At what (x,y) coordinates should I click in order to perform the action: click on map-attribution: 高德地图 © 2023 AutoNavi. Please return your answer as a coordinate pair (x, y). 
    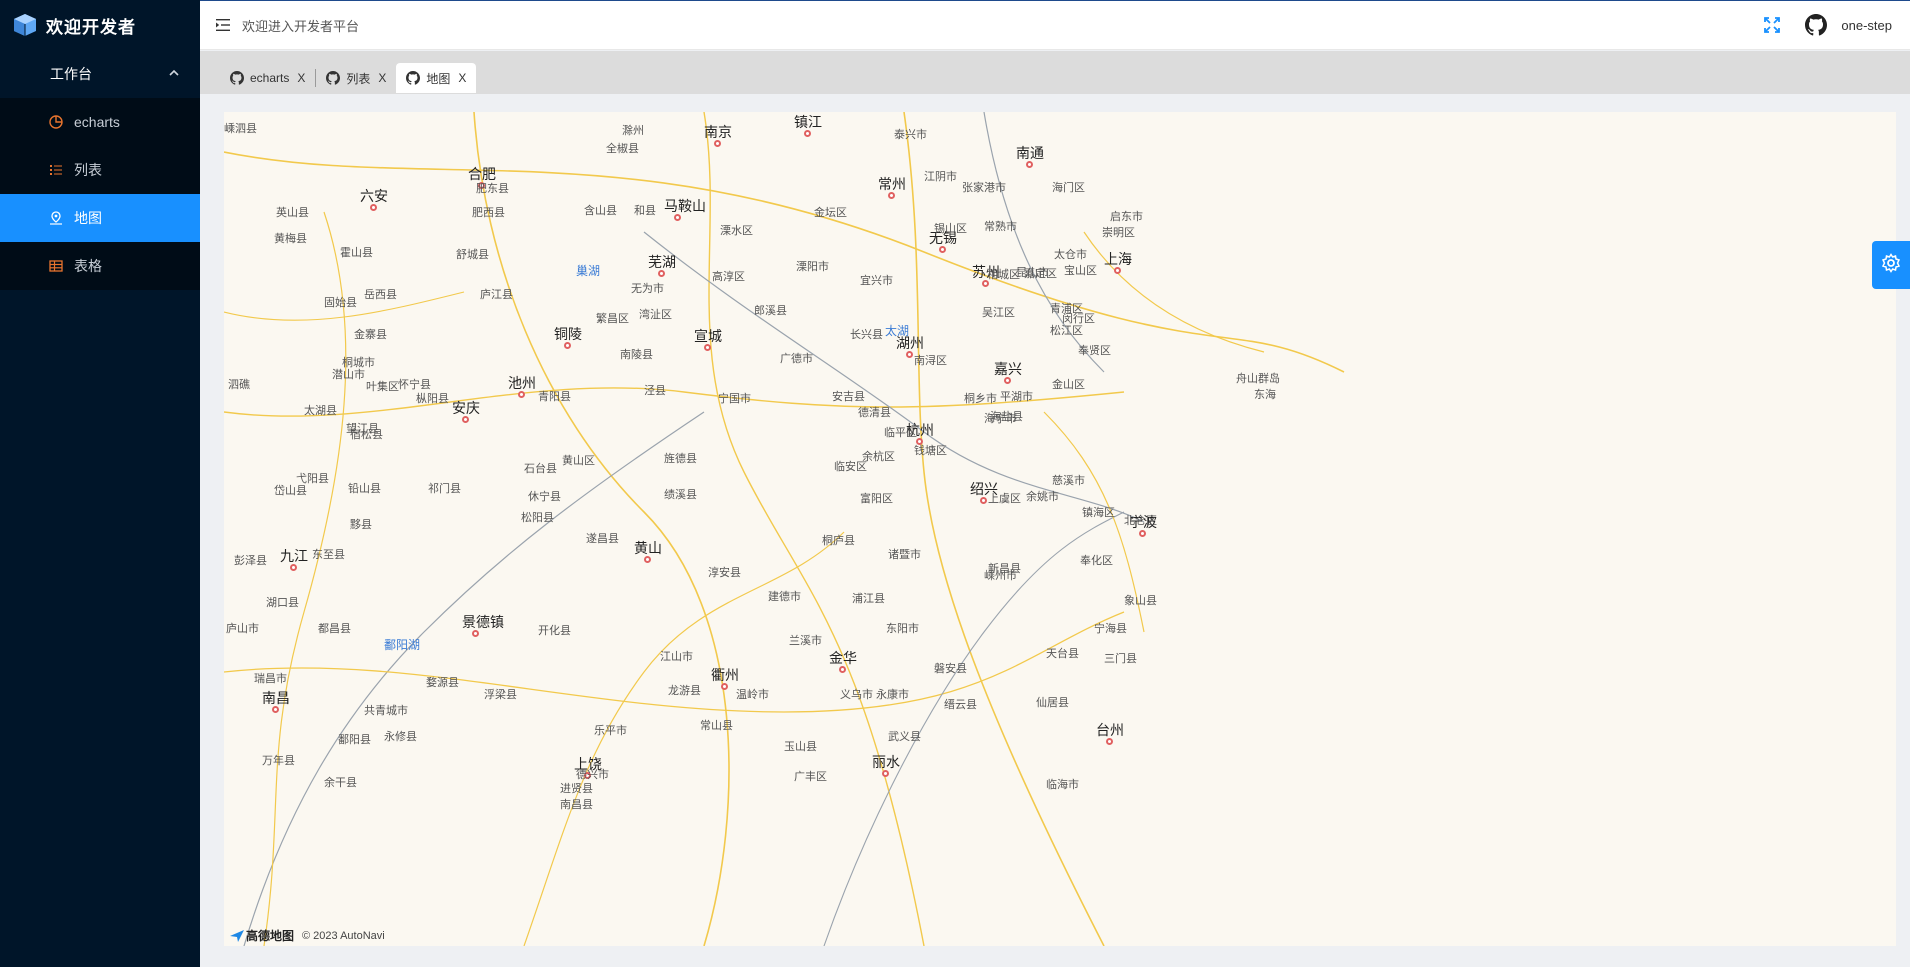
    Looking at the image, I should click on (307, 935).